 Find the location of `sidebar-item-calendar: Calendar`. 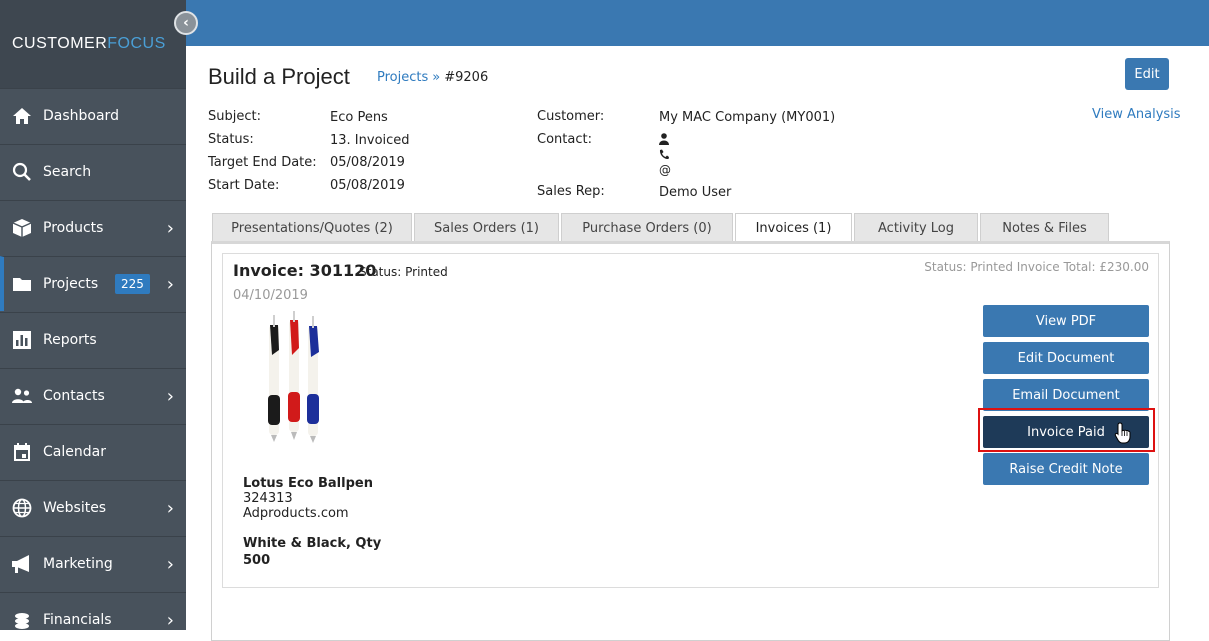

sidebar-item-calendar: Calendar is located at coordinates (93, 451).